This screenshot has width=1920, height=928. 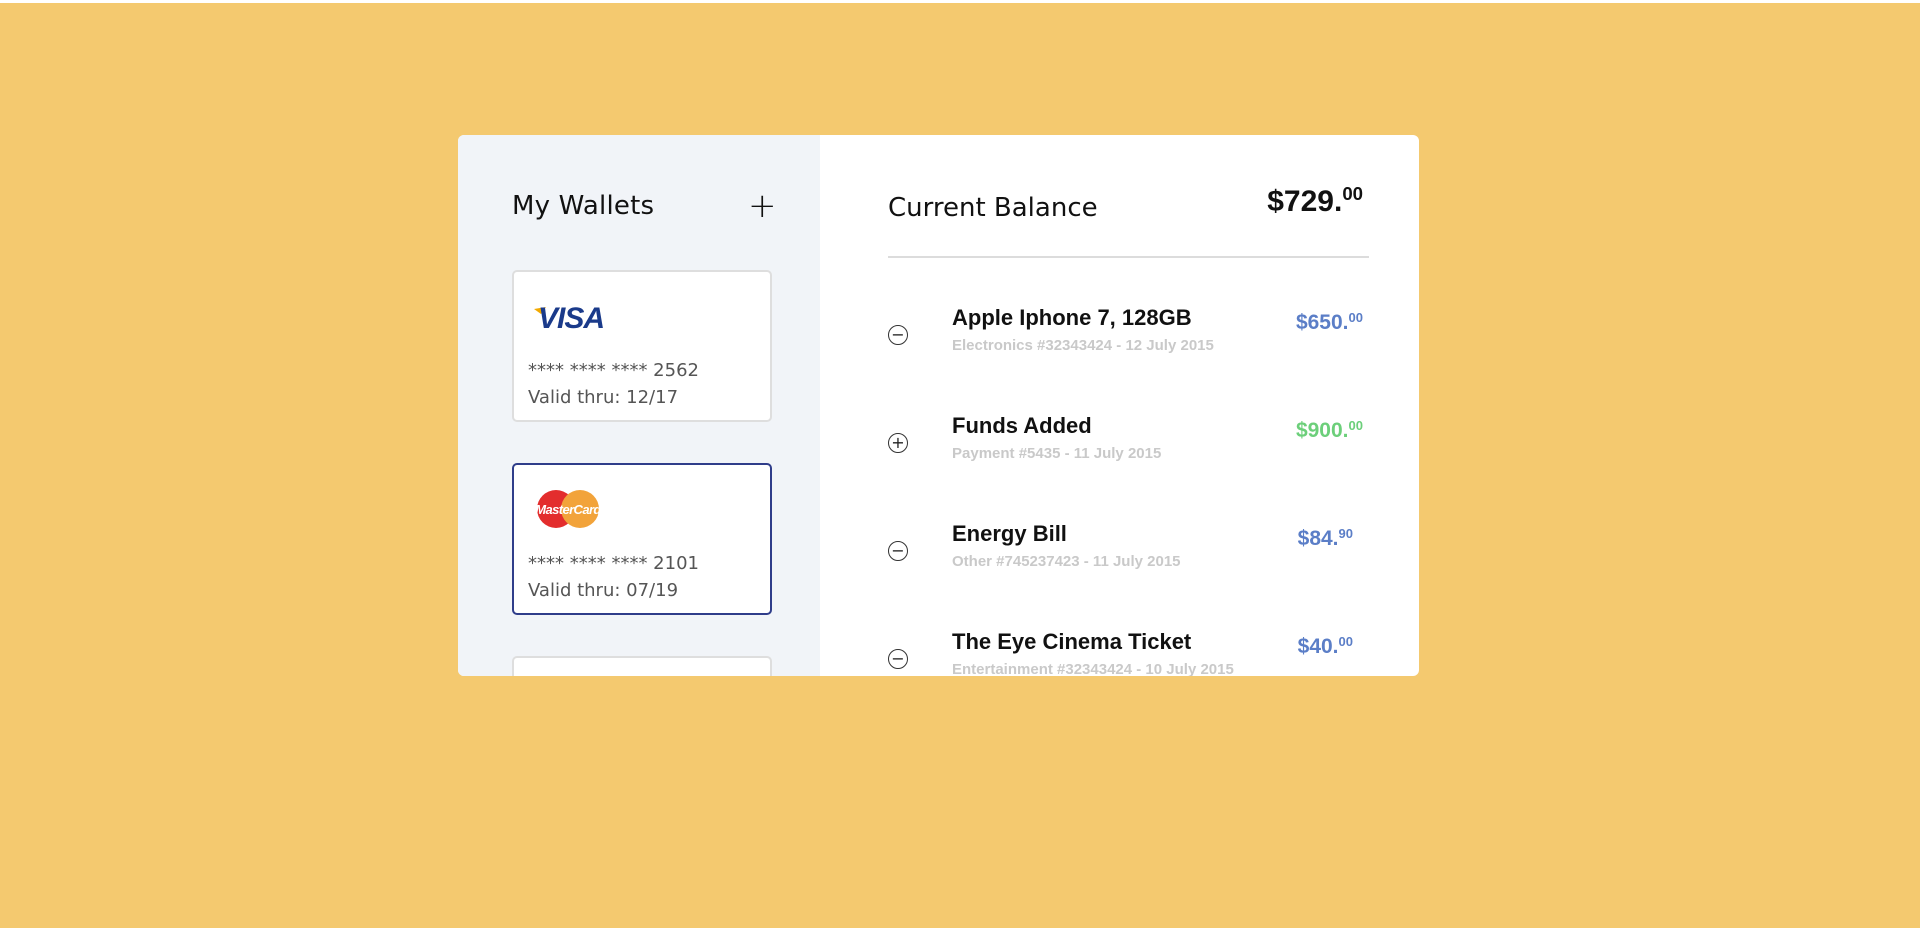 I want to click on visa-logo: VISA, so click(x=572, y=315).